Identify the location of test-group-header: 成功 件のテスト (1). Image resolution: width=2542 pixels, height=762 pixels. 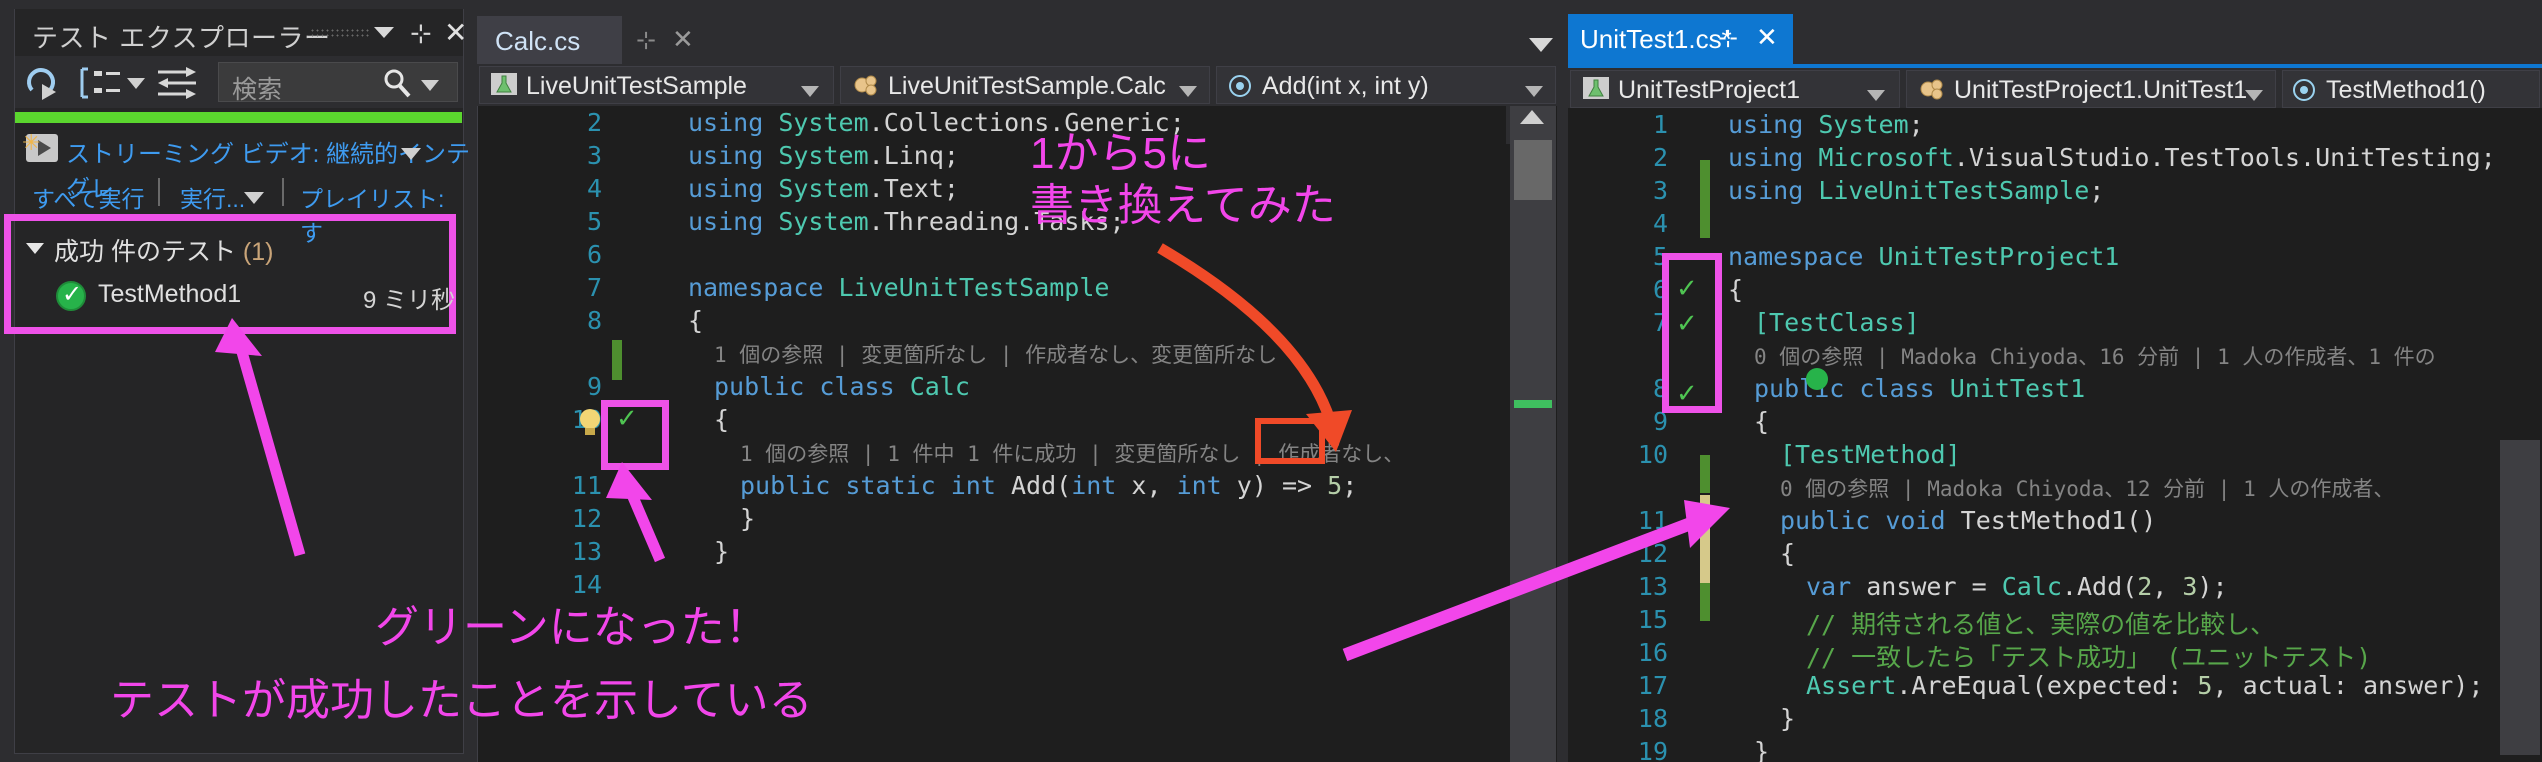
(163, 250).